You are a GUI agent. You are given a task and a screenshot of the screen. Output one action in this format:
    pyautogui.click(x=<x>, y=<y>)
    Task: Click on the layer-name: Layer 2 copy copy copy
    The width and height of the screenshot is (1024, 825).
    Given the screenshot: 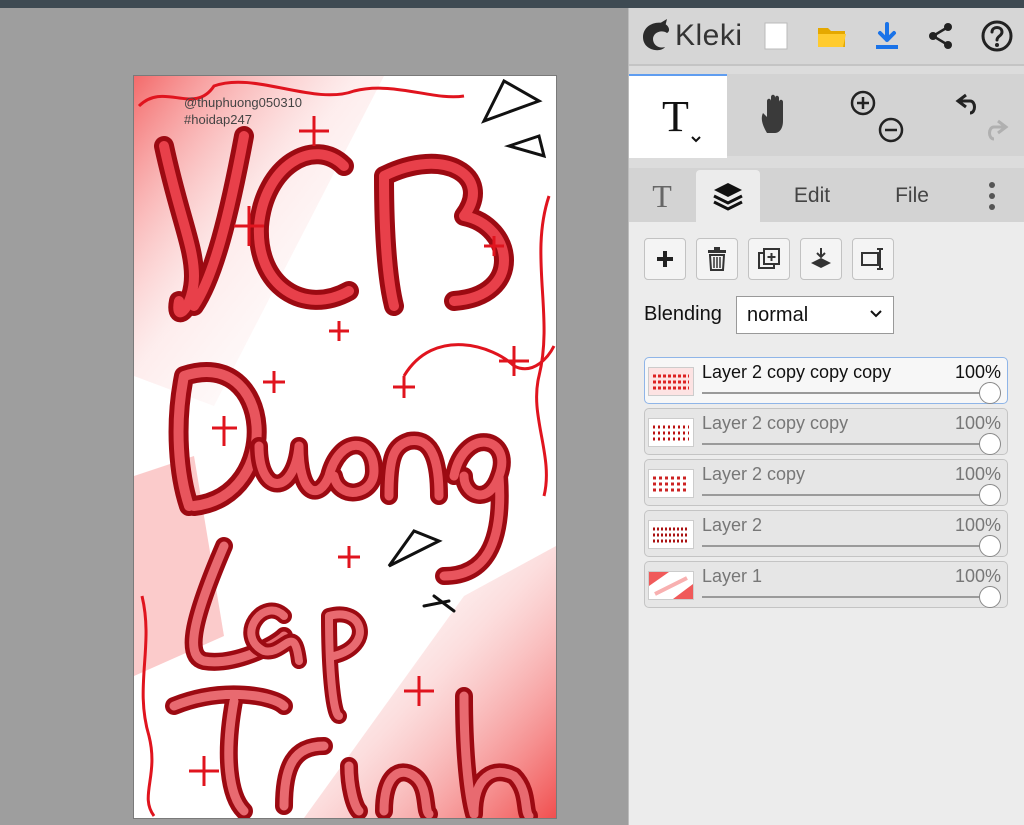 What is the action you would take?
    pyautogui.click(x=797, y=372)
    